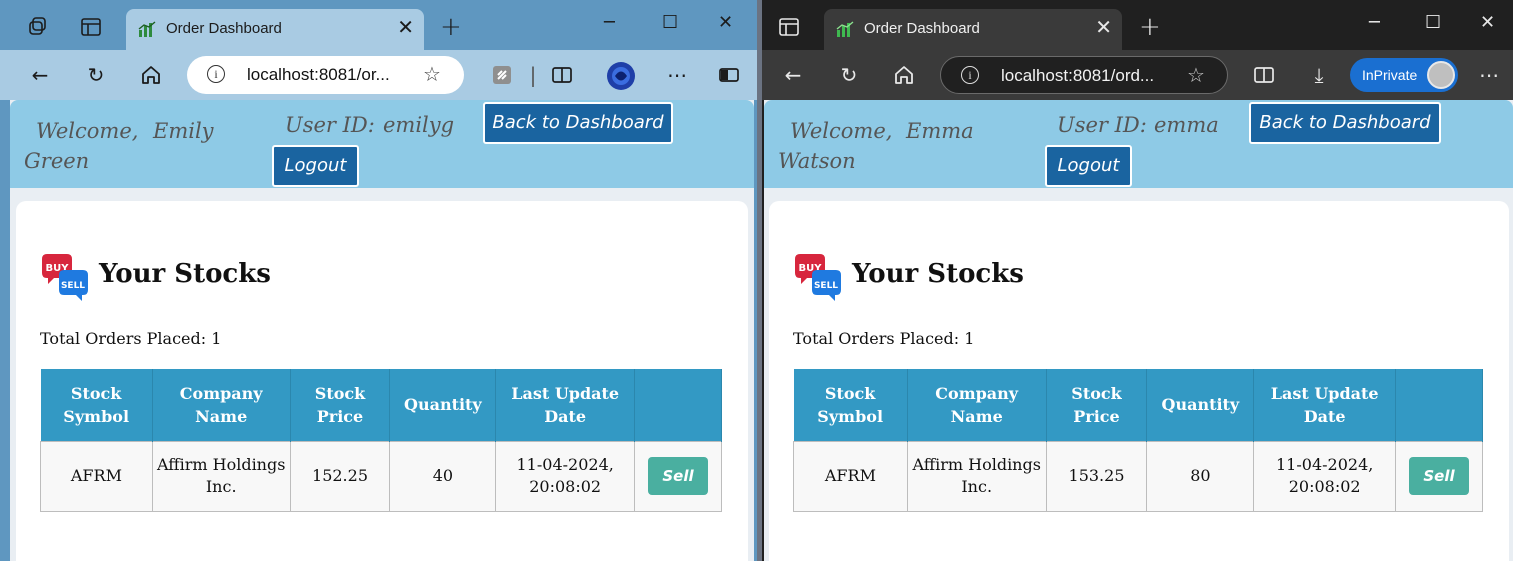 Image resolution: width=1513 pixels, height=561 pixels. What do you see at coordinates (183, 131) in the screenshot?
I see `user-first-name: Emily` at bounding box center [183, 131].